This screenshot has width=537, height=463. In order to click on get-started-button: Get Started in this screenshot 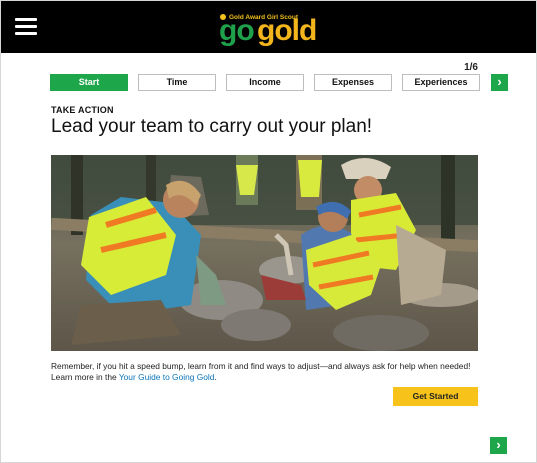, I will do `click(435, 396)`.